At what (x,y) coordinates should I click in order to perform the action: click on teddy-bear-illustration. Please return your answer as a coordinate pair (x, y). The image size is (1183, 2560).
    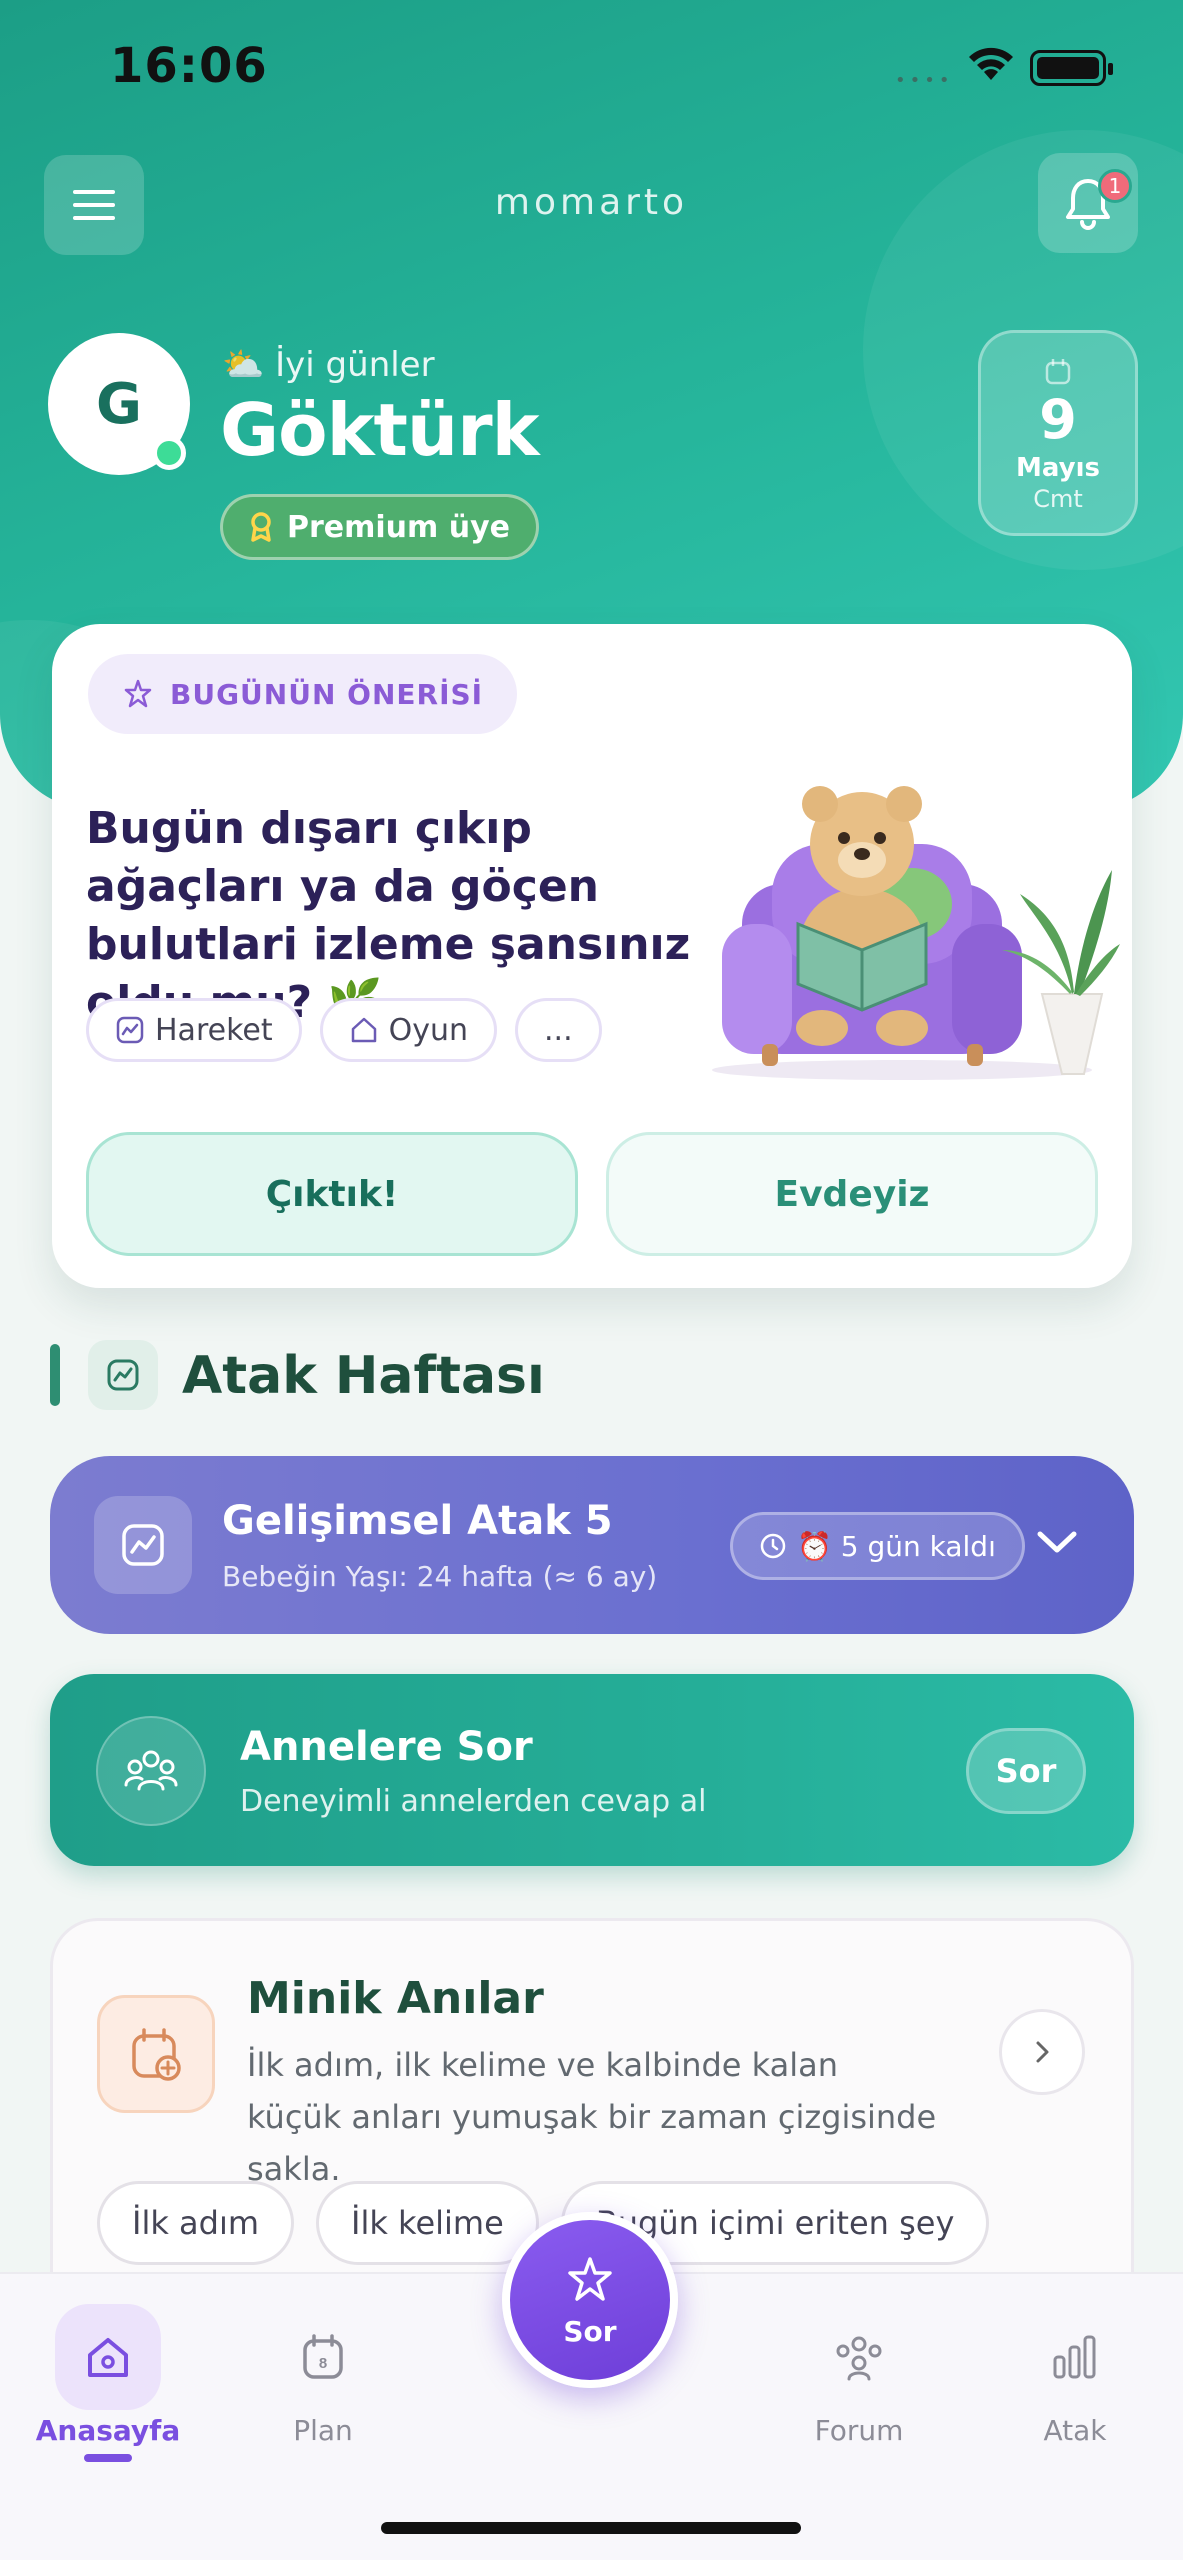
    Looking at the image, I should click on (916, 933).